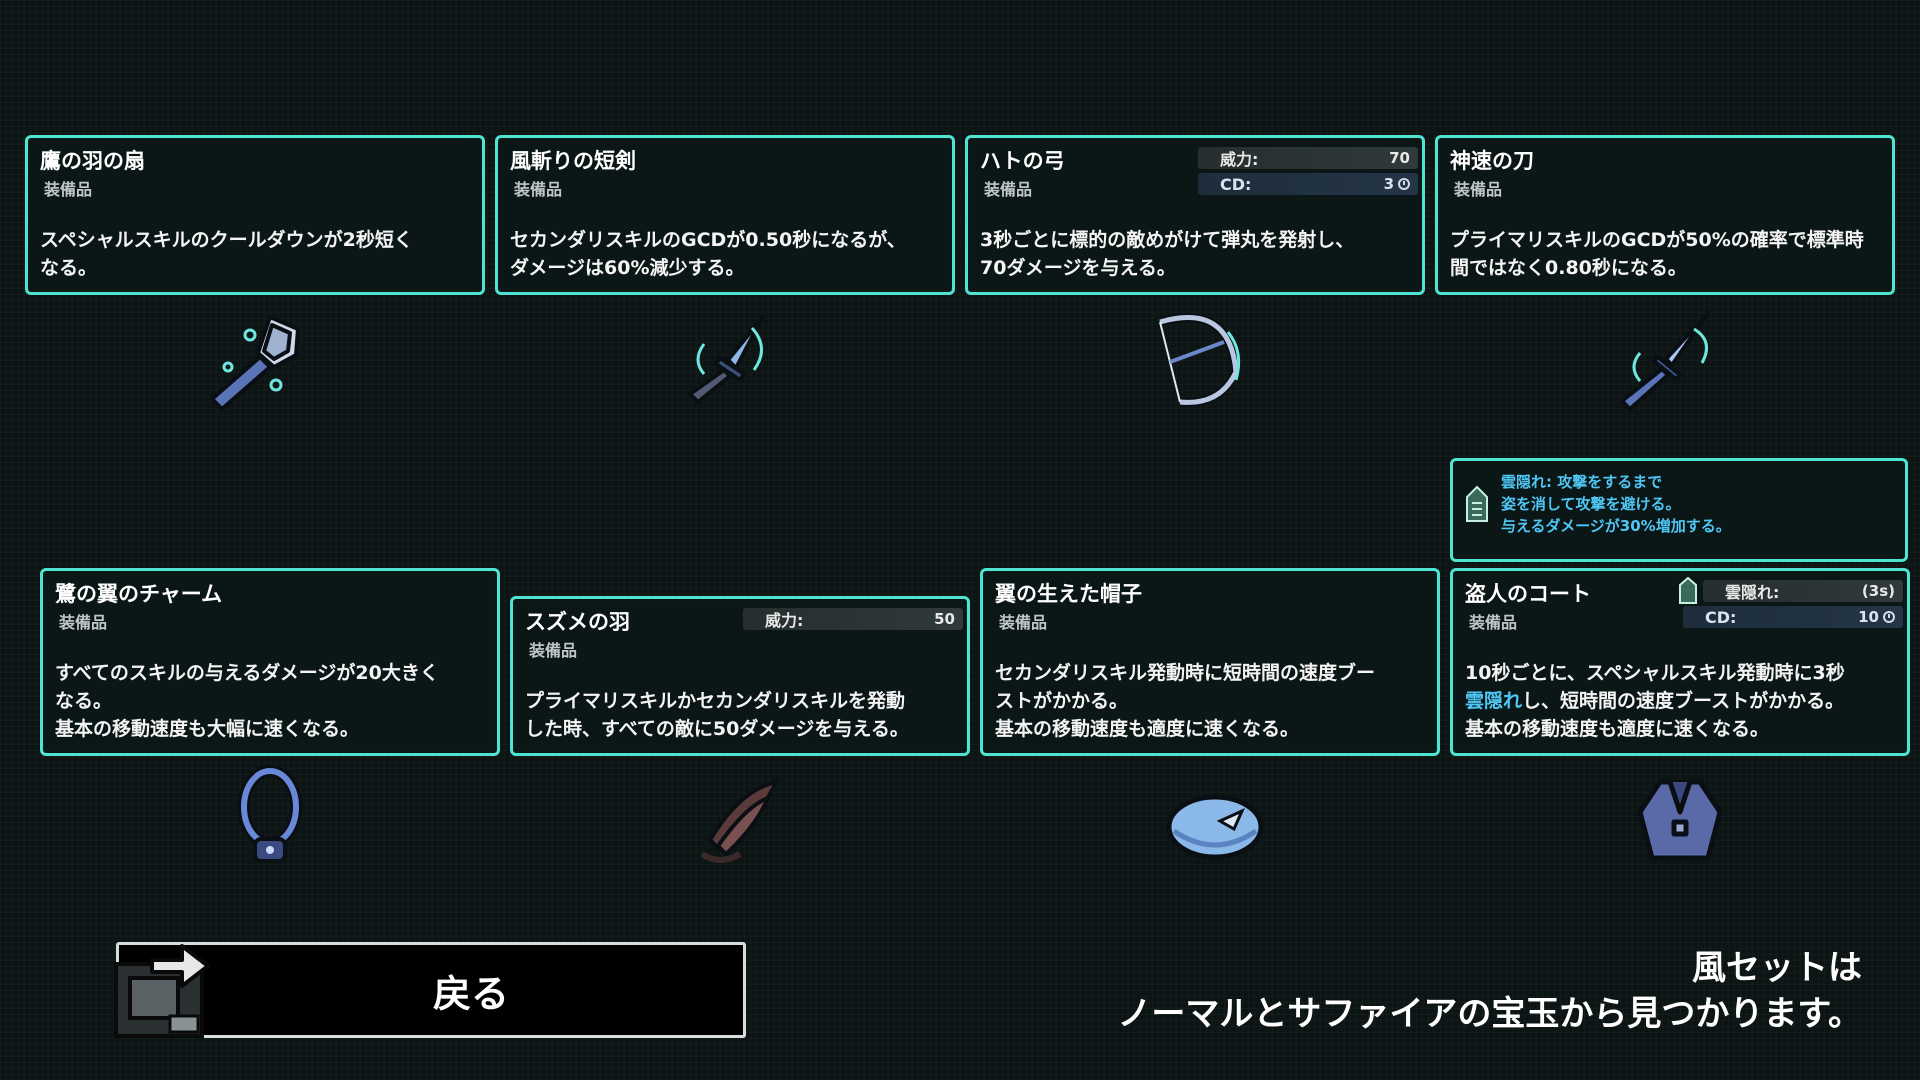 The image size is (1920, 1080). I want to click on item-name: 神速の刀, so click(1492, 161).